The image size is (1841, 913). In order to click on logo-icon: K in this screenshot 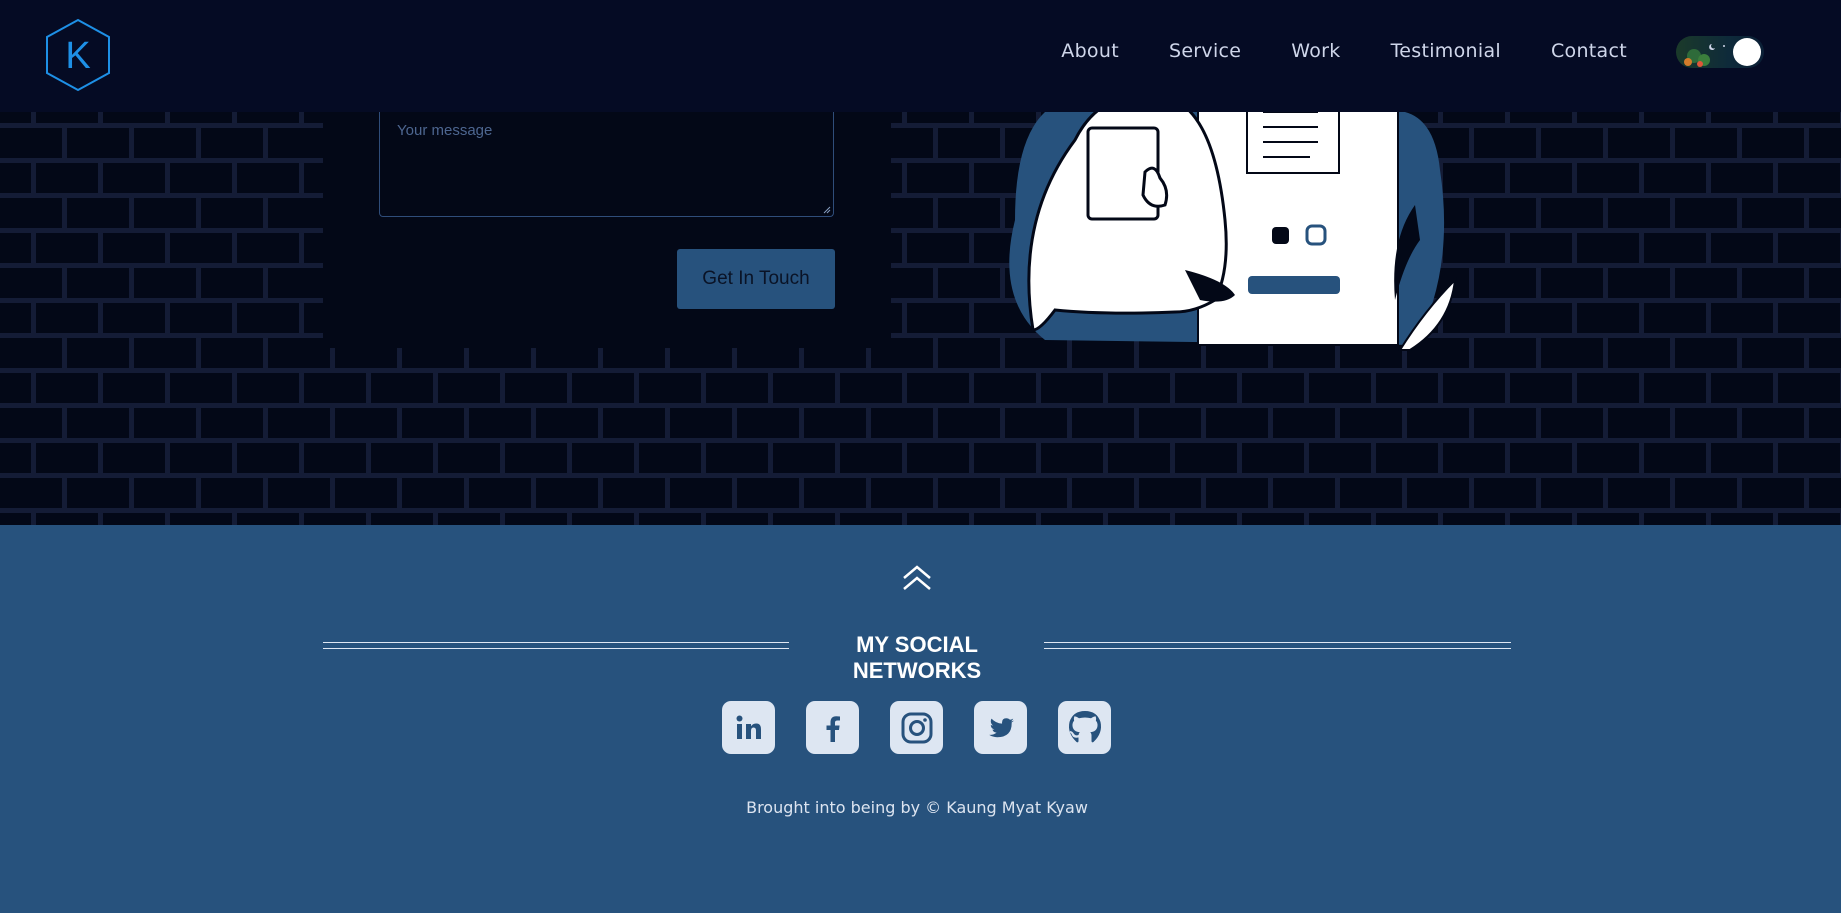, I will do `click(78, 55)`.